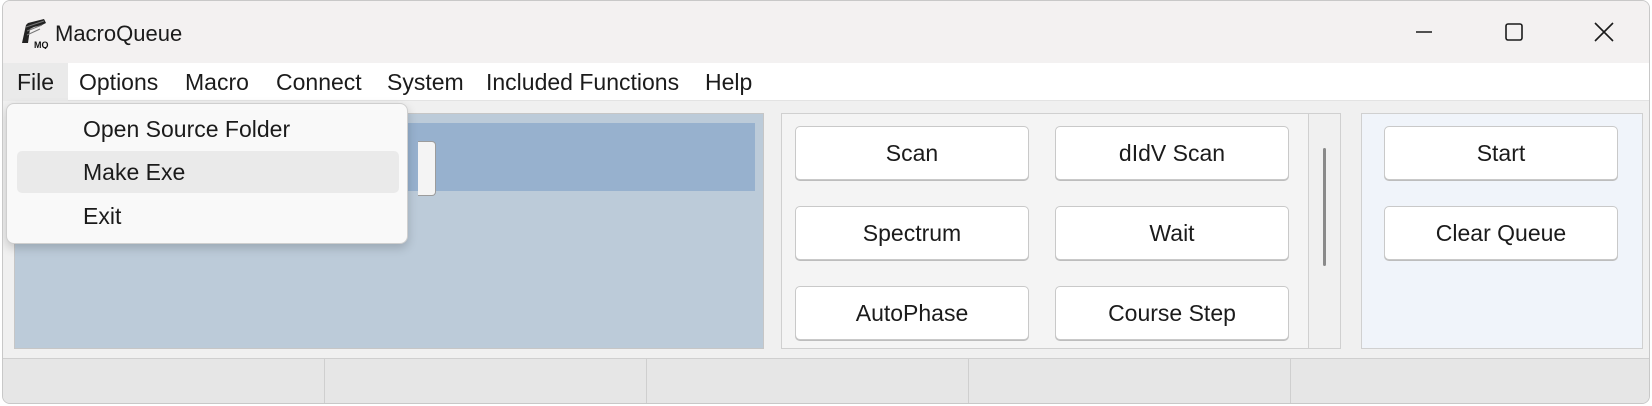 Image resolution: width=1652 pixels, height=406 pixels. I want to click on start-button: Start, so click(1501, 153).